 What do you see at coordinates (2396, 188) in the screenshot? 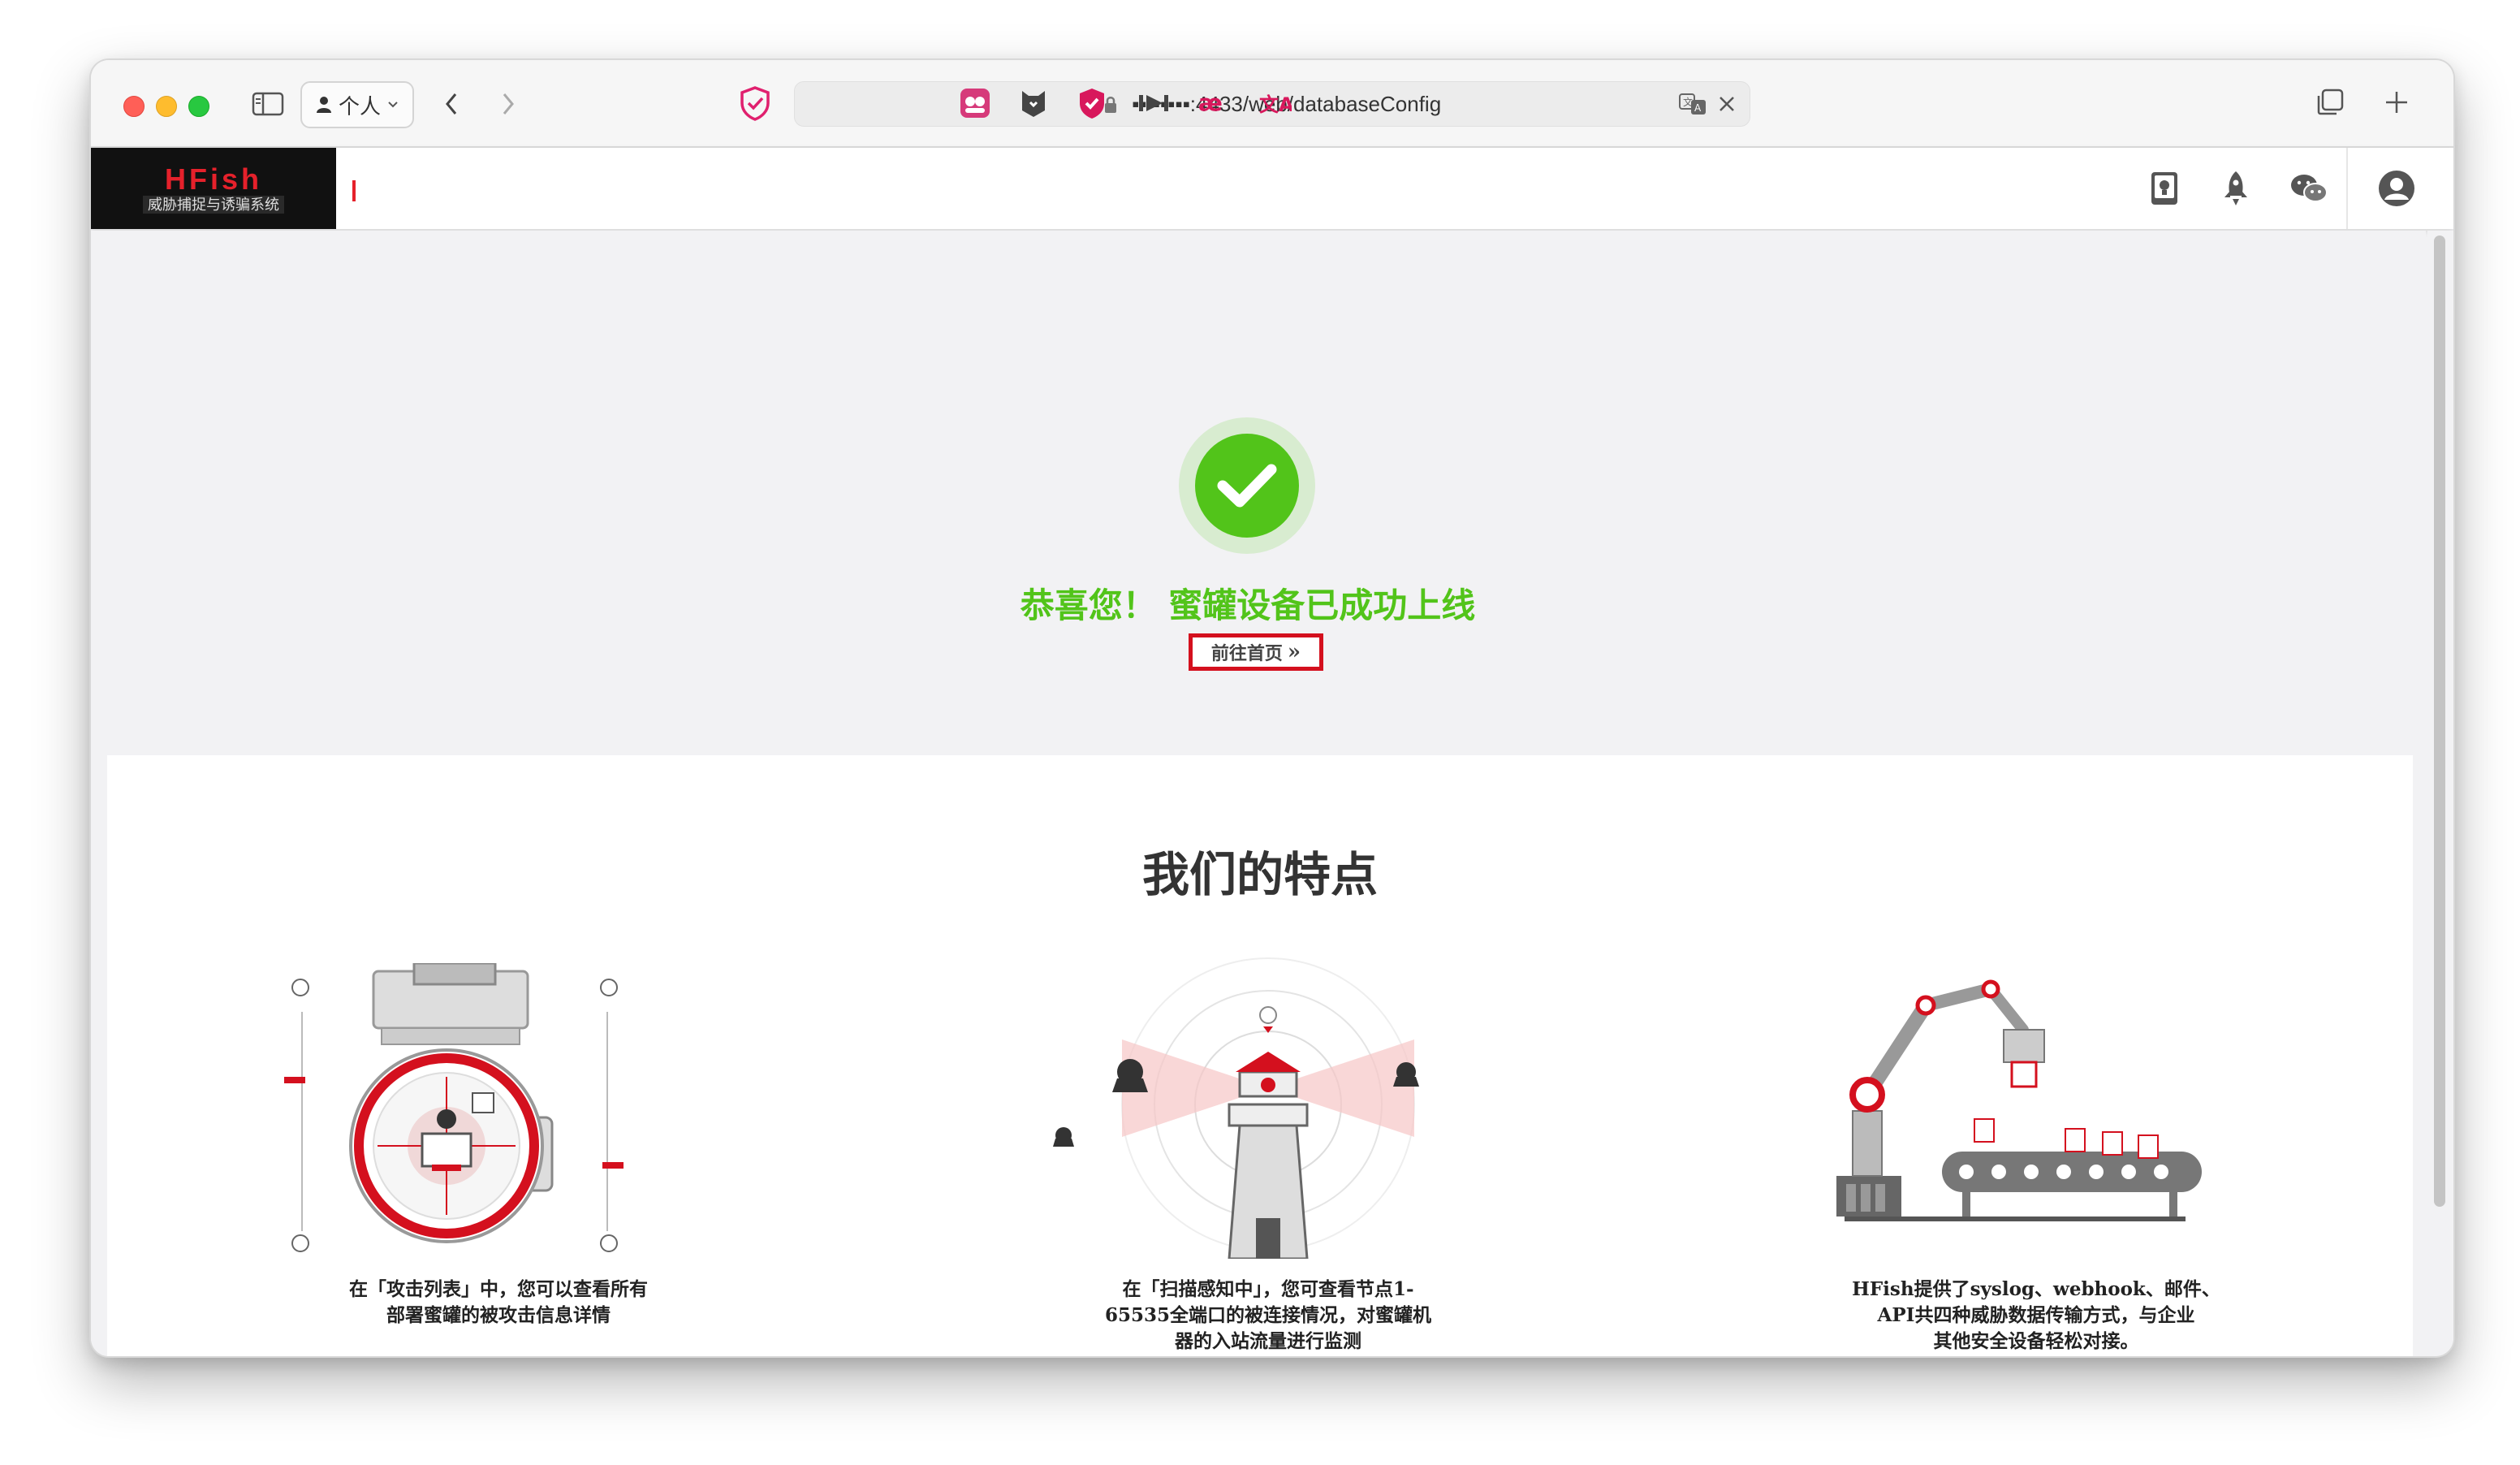
I see `avatar-icon` at bounding box center [2396, 188].